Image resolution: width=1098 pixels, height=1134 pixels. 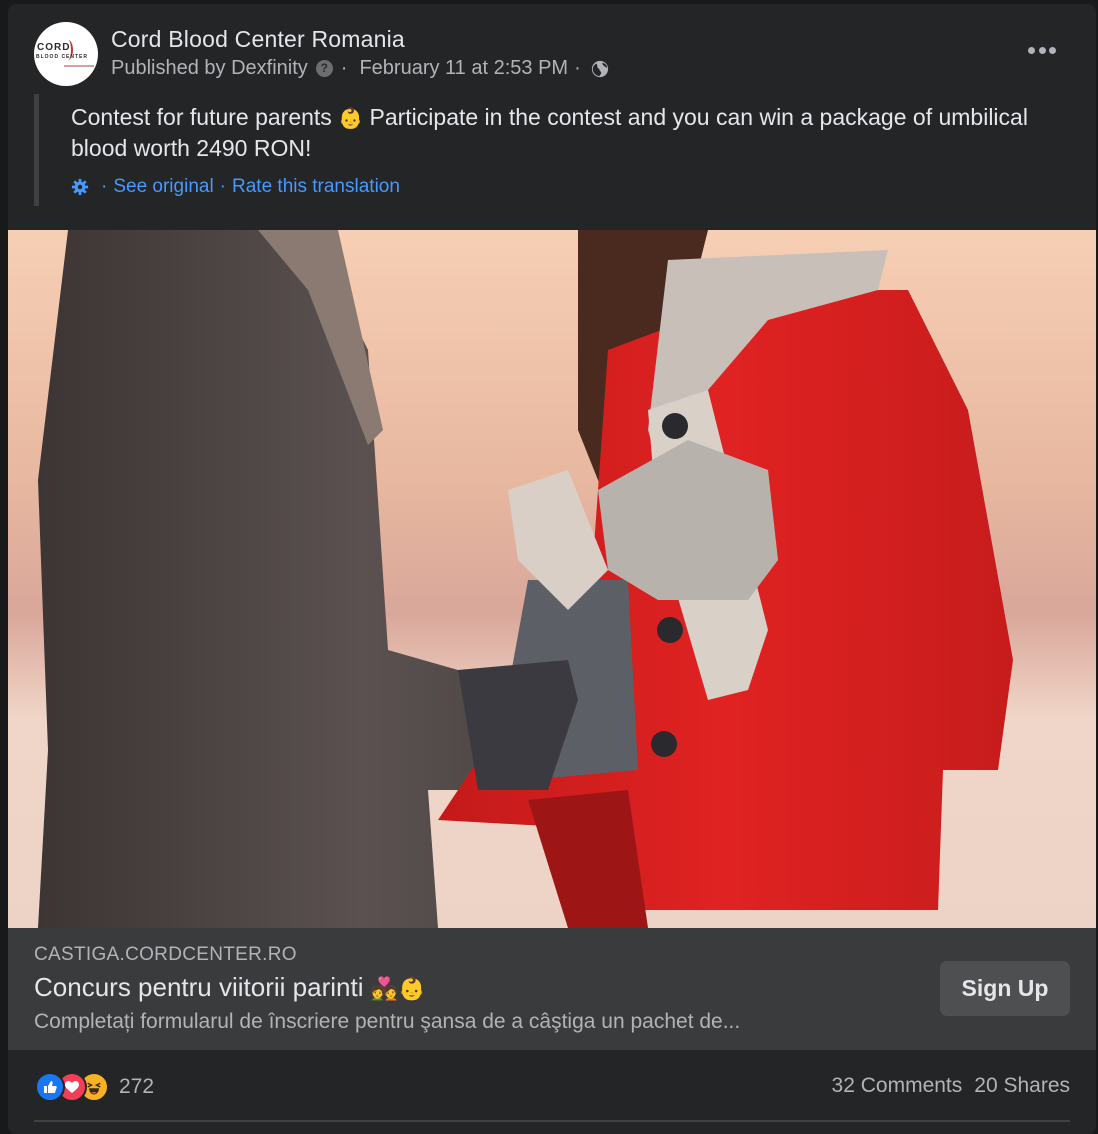 What do you see at coordinates (398, 988) in the screenshot?
I see `couple-baby-emoji-icon: 💑👶` at bounding box center [398, 988].